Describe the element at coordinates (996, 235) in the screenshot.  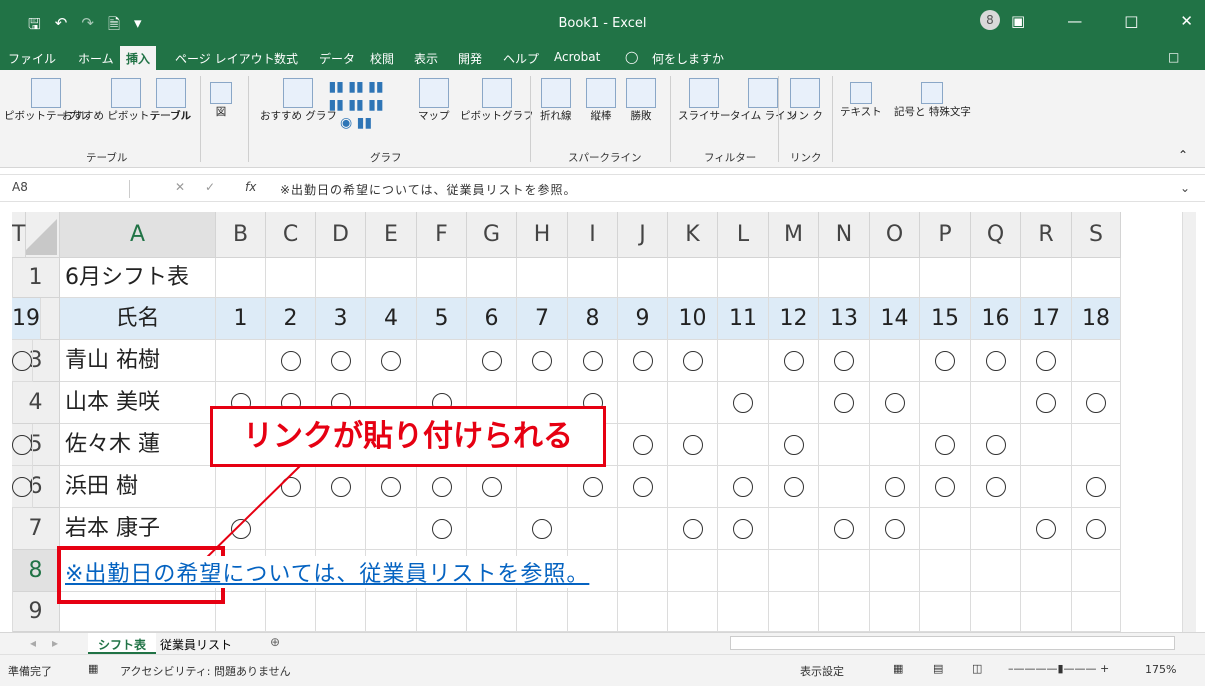
I see `column-header: Q` at that location.